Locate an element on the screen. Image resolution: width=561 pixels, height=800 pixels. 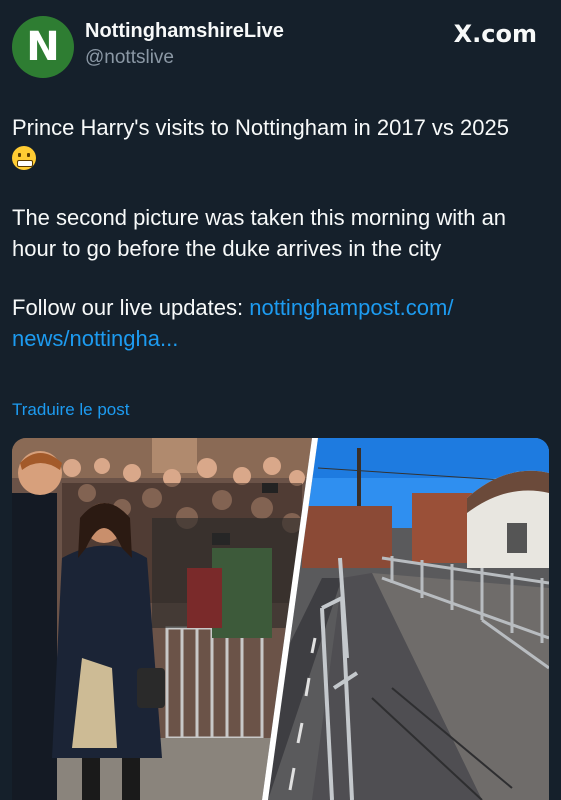
author-names: NottinghamshireLive @nottslive is located at coordinates (184, 44).